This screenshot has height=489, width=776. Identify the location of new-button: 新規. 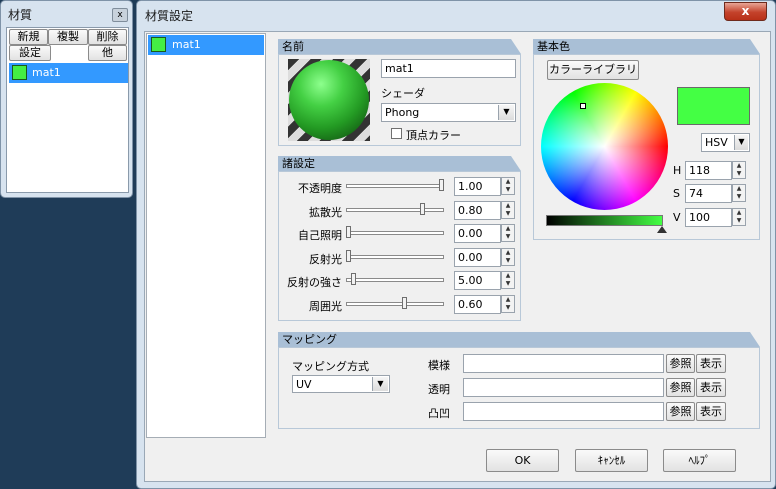
(28, 37).